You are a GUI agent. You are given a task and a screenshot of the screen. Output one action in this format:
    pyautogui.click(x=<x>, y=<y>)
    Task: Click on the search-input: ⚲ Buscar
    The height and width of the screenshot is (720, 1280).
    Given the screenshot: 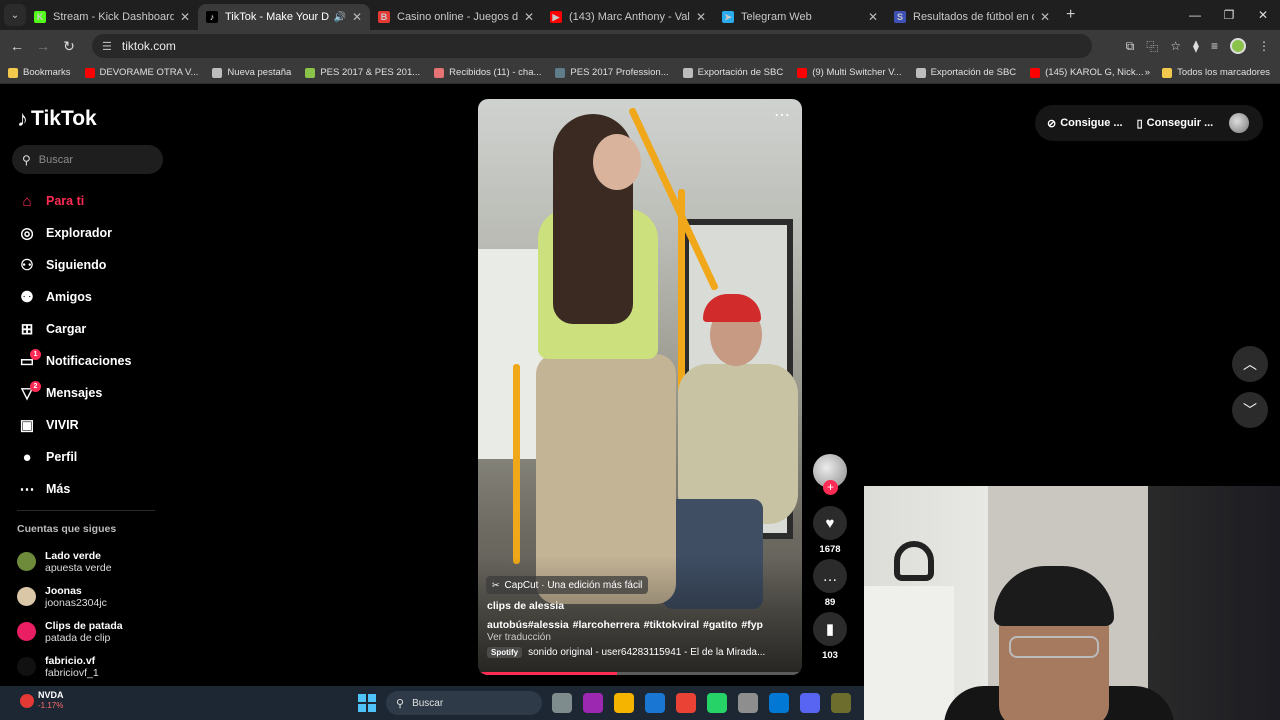 What is the action you would take?
    pyautogui.click(x=87, y=159)
    